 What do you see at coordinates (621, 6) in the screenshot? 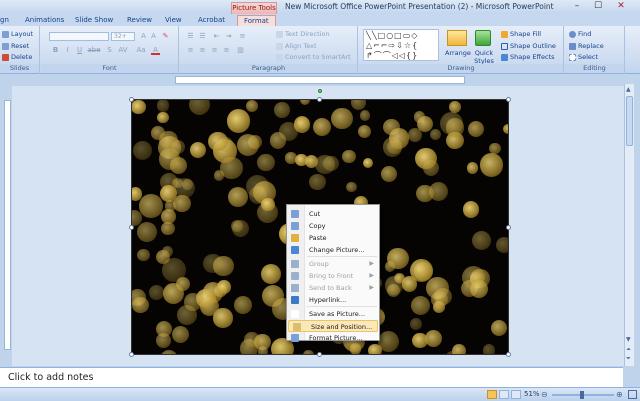
I see `close-button: ✕` at bounding box center [621, 6].